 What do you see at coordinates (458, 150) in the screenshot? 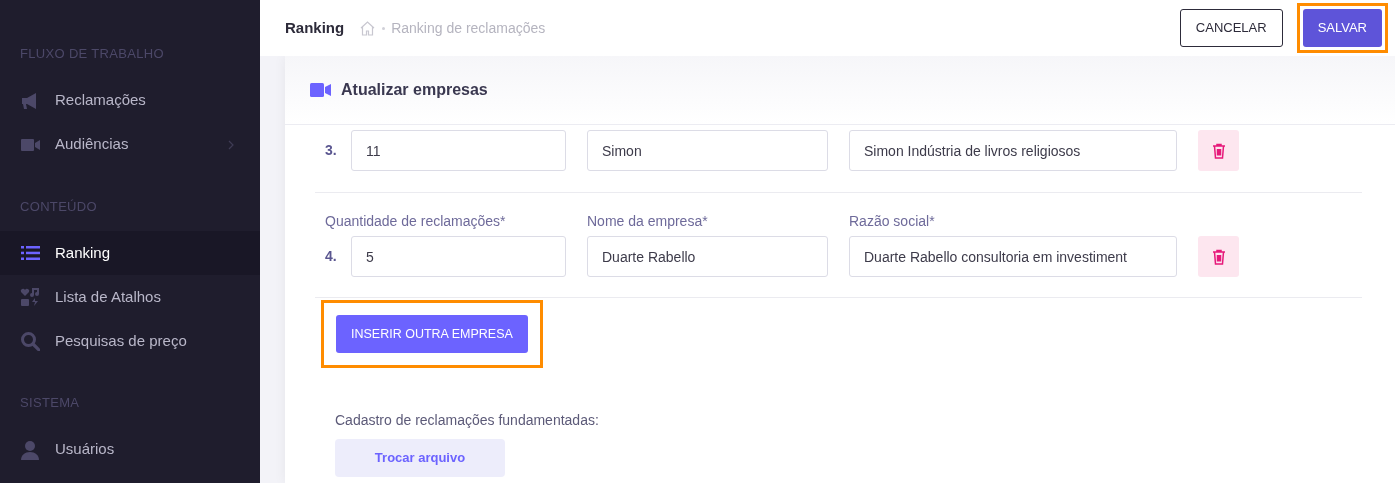
I see `input-field: 11` at bounding box center [458, 150].